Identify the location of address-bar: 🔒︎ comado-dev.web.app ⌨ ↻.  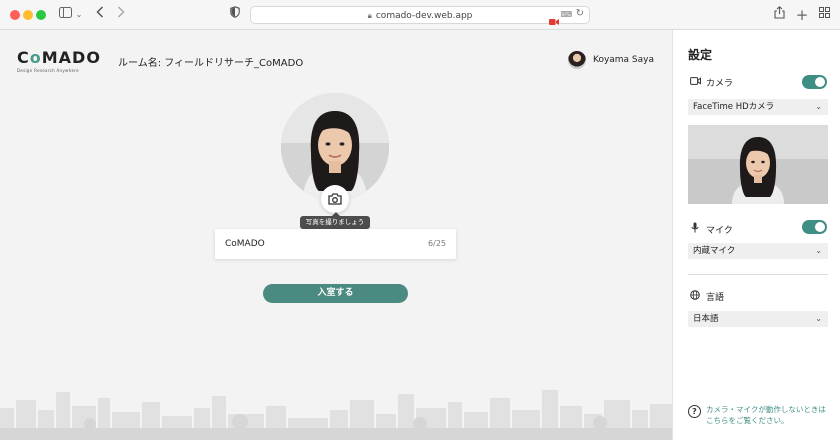
(420, 15).